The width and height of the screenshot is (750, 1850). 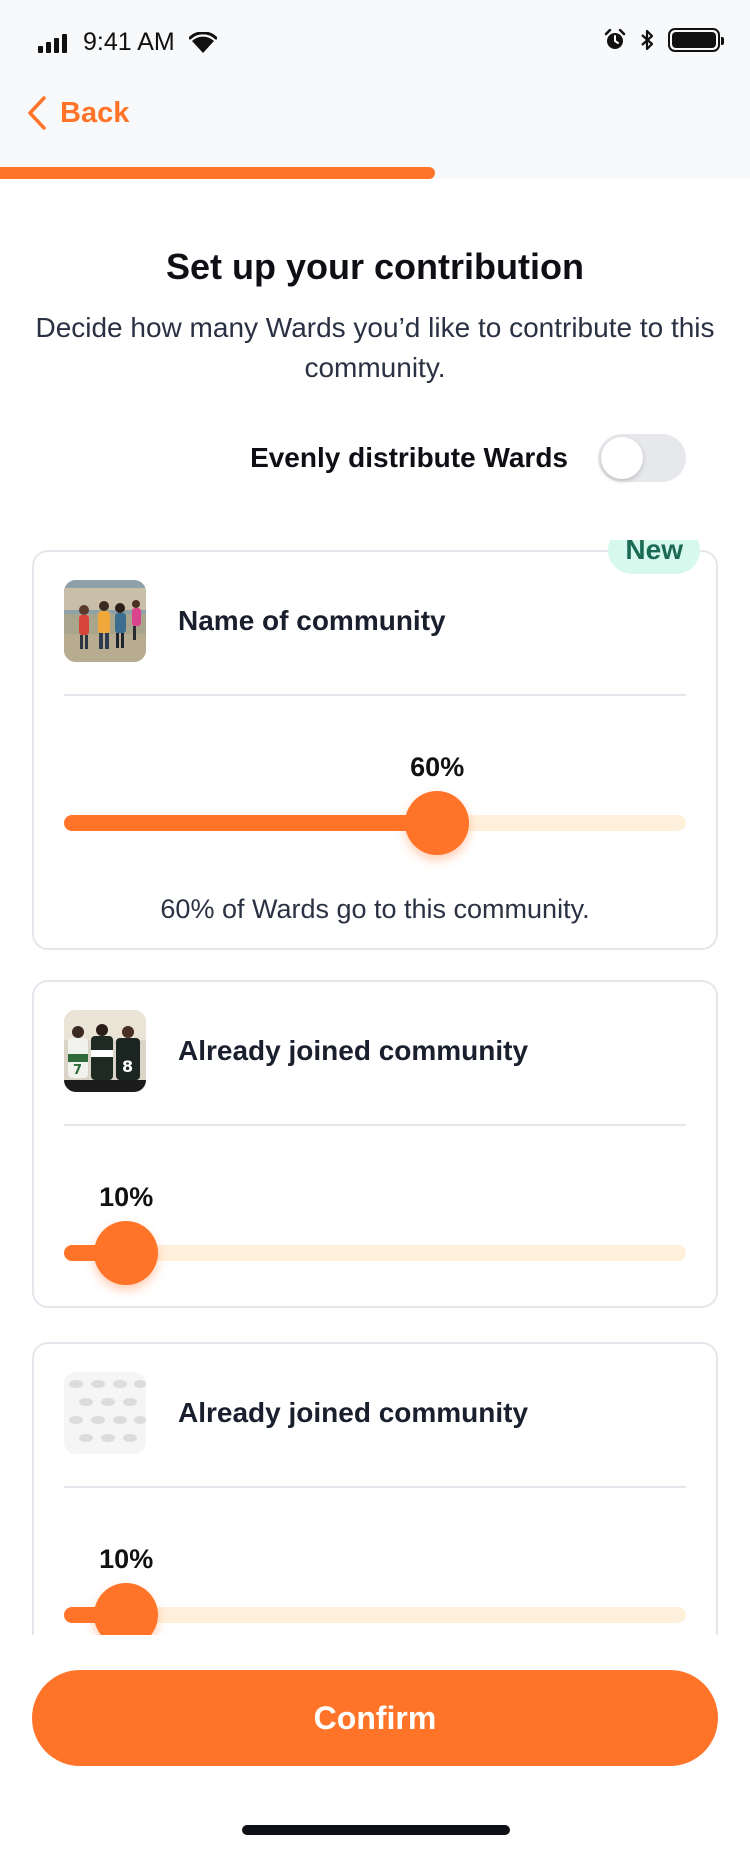 I want to click on home-indicator, so click(x=376, y=1830).